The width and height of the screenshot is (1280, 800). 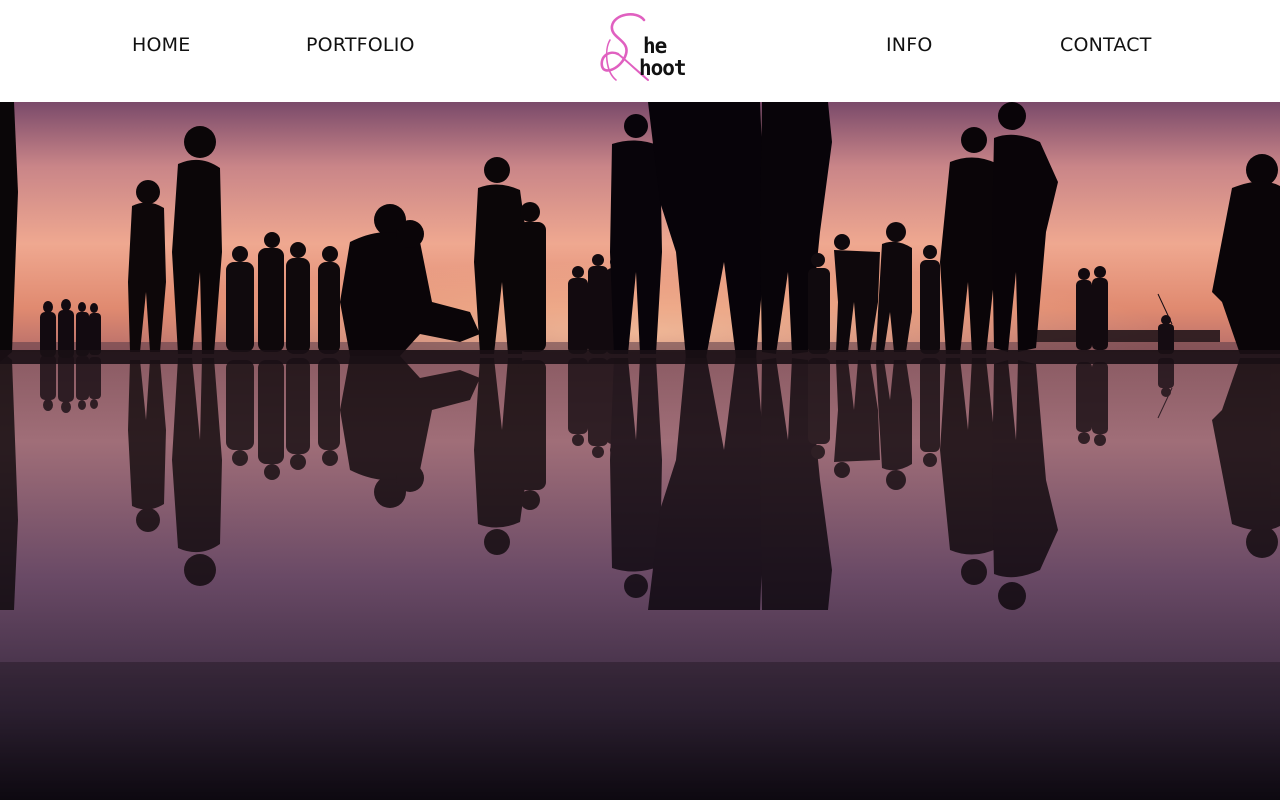 I want to click on site-header: HOME PORTFOLIO he hoot INFO CONTACT, so click(x=640, y=51).